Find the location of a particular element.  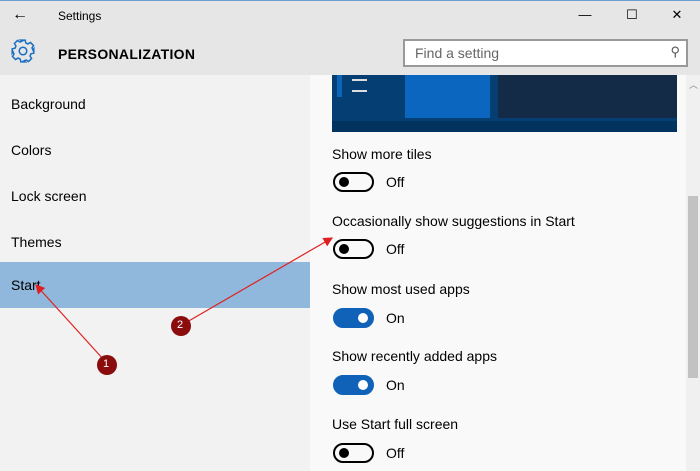

annotation-label-2: 2 is located at coordinates (180, 325).